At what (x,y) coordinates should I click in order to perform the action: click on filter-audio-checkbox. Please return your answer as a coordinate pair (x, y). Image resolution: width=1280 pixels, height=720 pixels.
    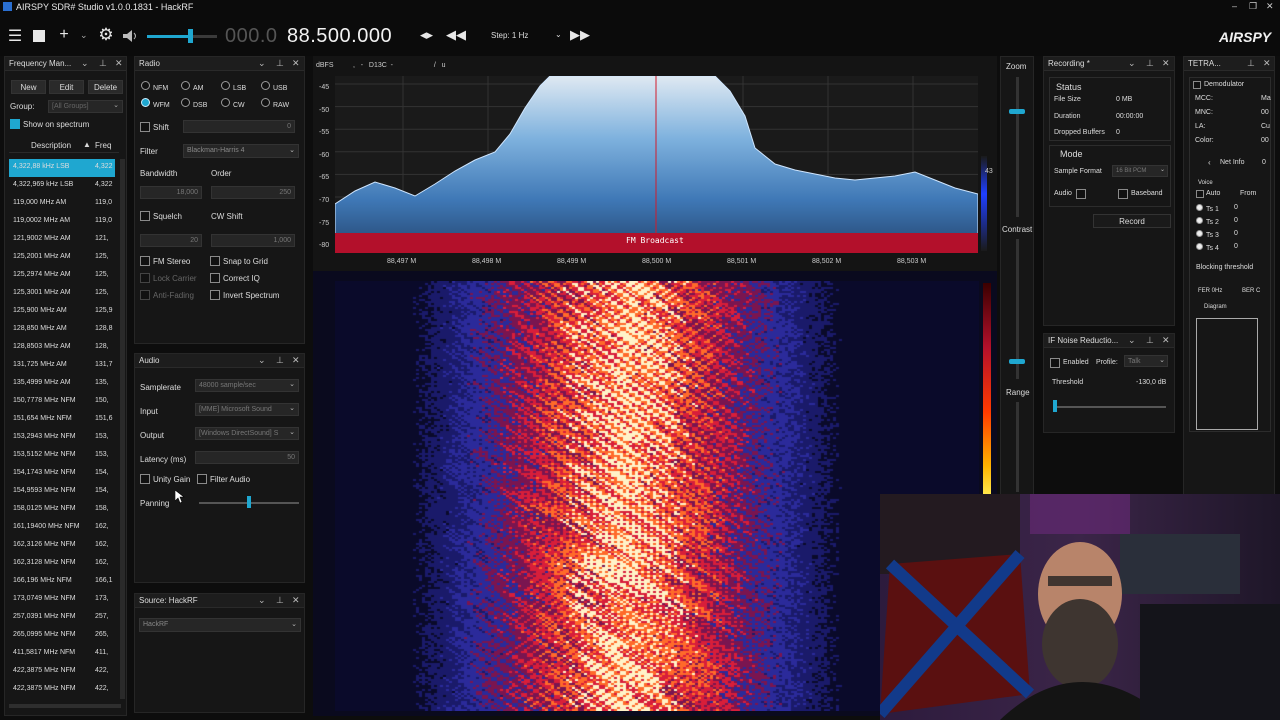
    Looking at the image, I should click on (202, 479).